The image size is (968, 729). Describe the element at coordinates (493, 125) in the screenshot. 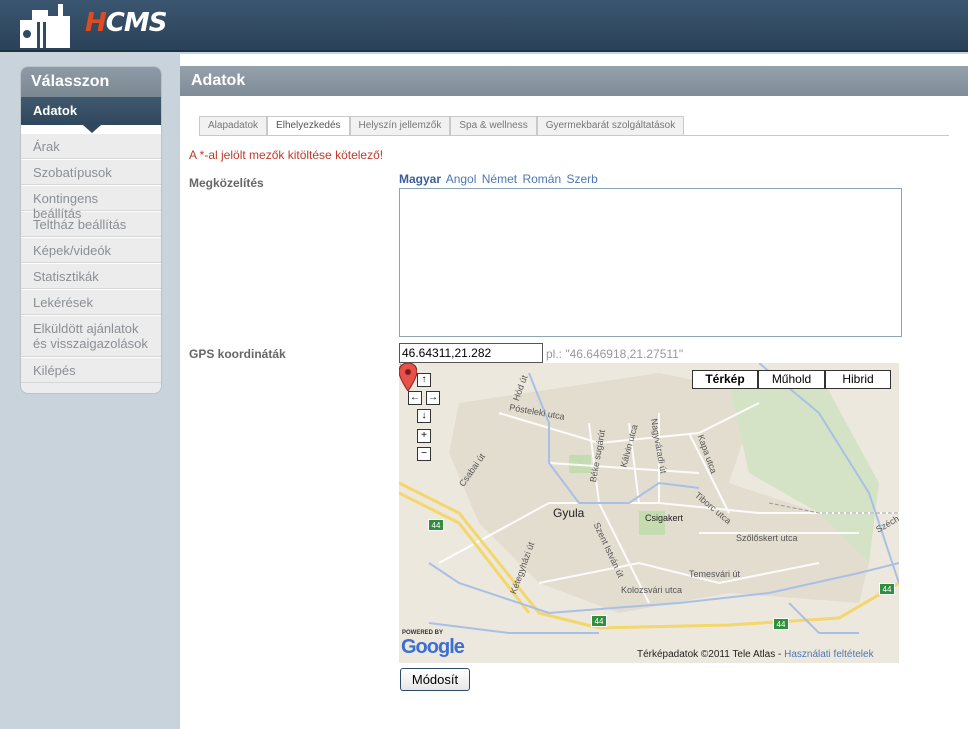

I see `tab-spa-wellness: Spa & wellness` at that location.